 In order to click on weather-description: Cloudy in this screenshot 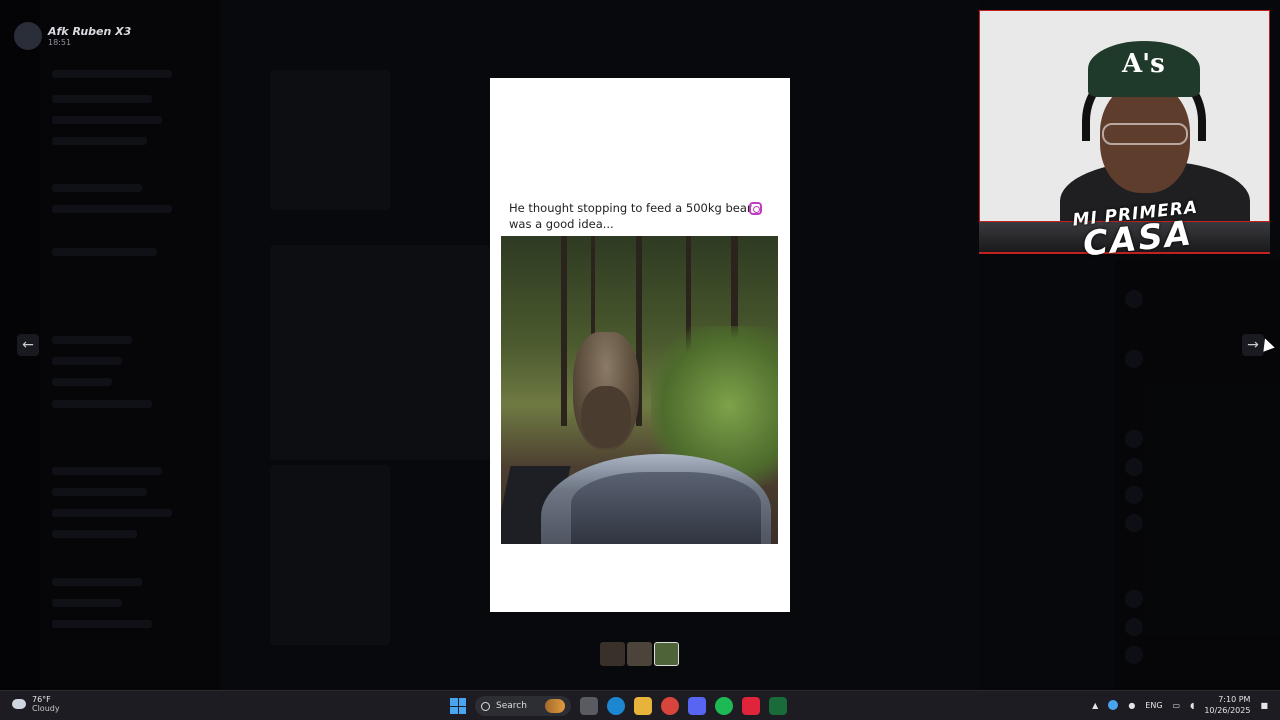, I will do `click(46, 708)`.